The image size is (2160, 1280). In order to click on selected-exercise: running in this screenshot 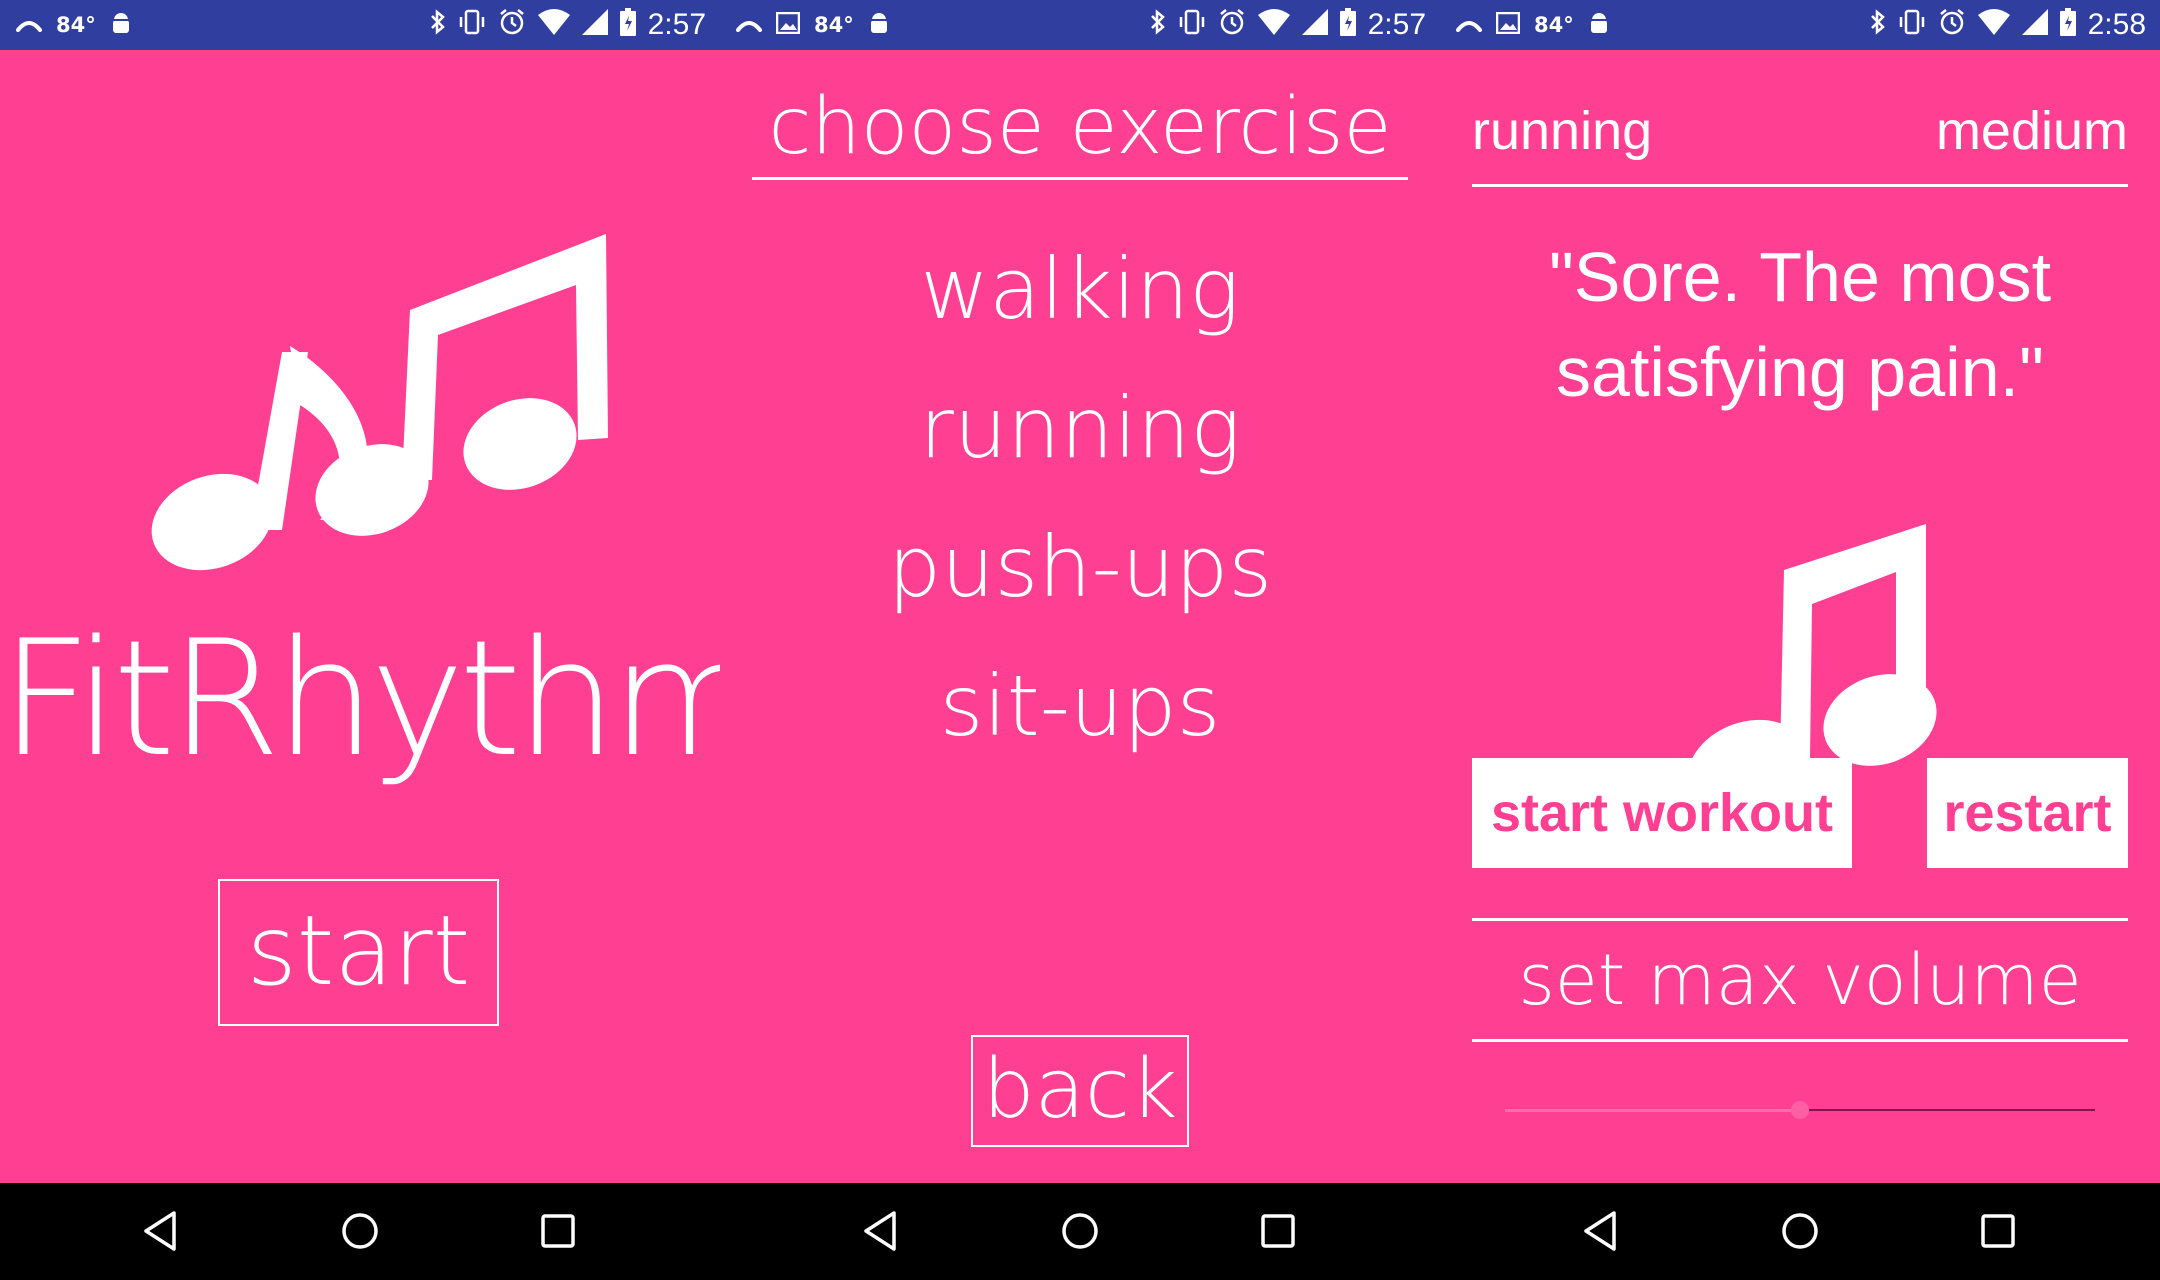, I will do `click(1562, 131)`.